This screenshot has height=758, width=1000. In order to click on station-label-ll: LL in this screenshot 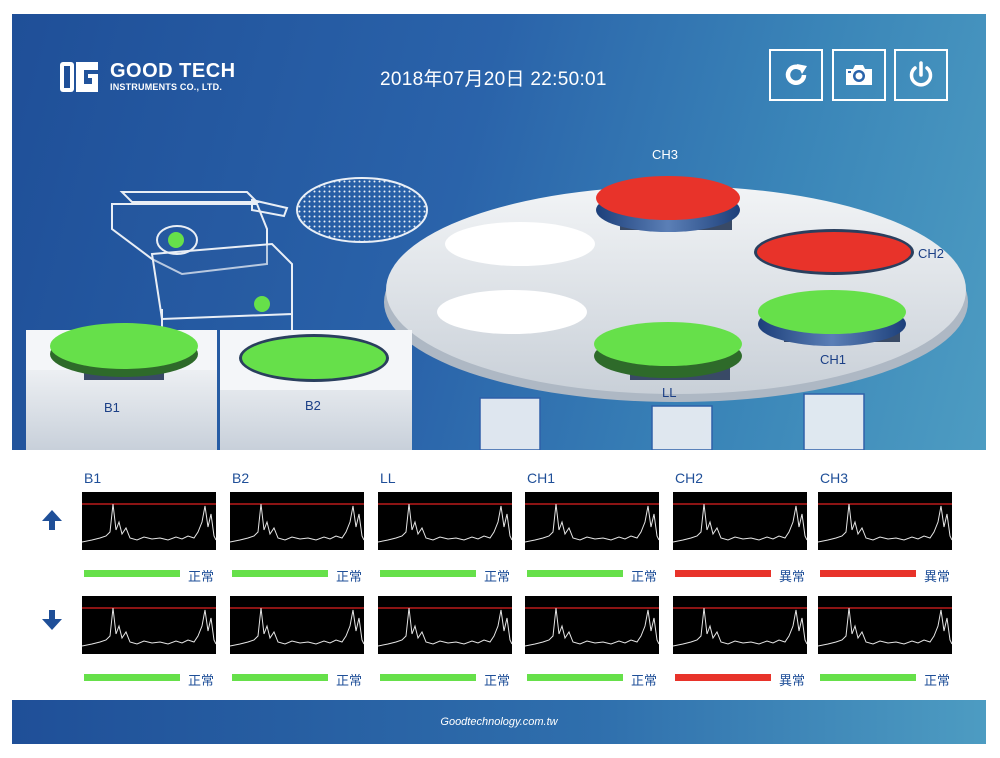, I will do `click(669, 392)`.